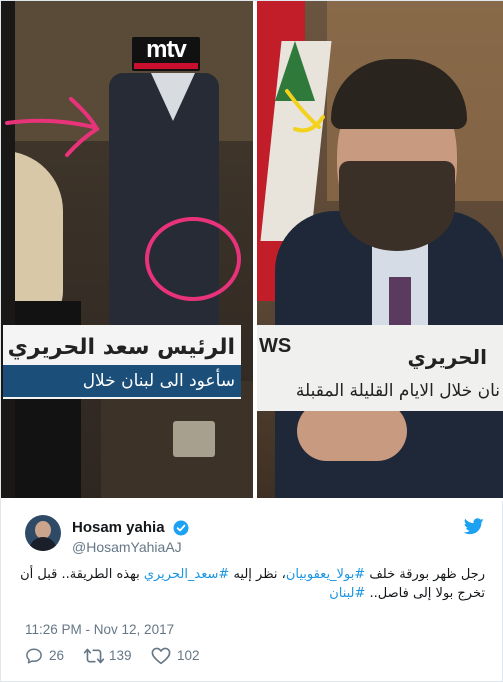 The image size is (503, 682). Describe the element at coordinates (474, 526) in the screenshot. I see `twitter-bird-icon` at that location.